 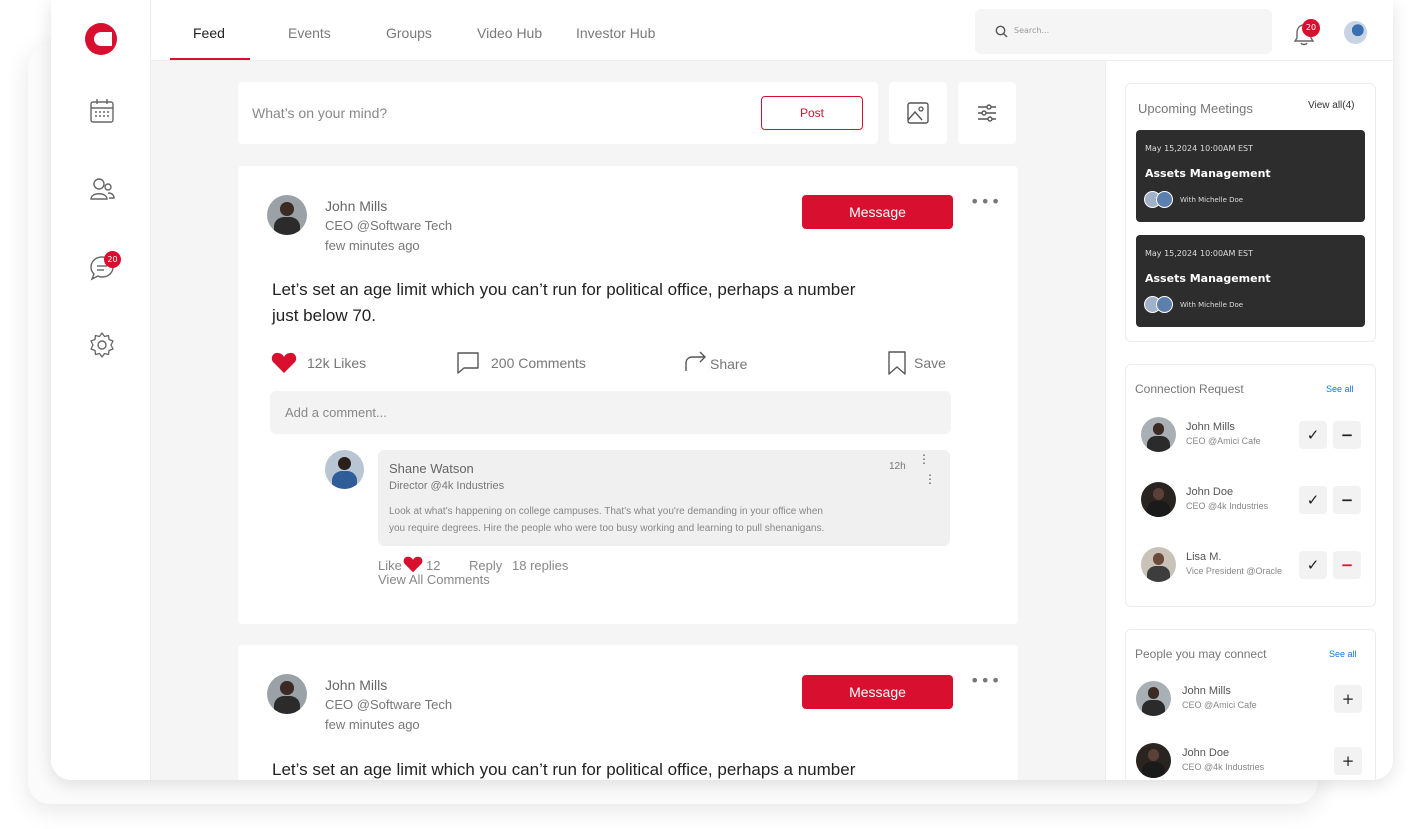 I want to click on see-all-suggestions-link: See all, so click(x=1343, y=654).